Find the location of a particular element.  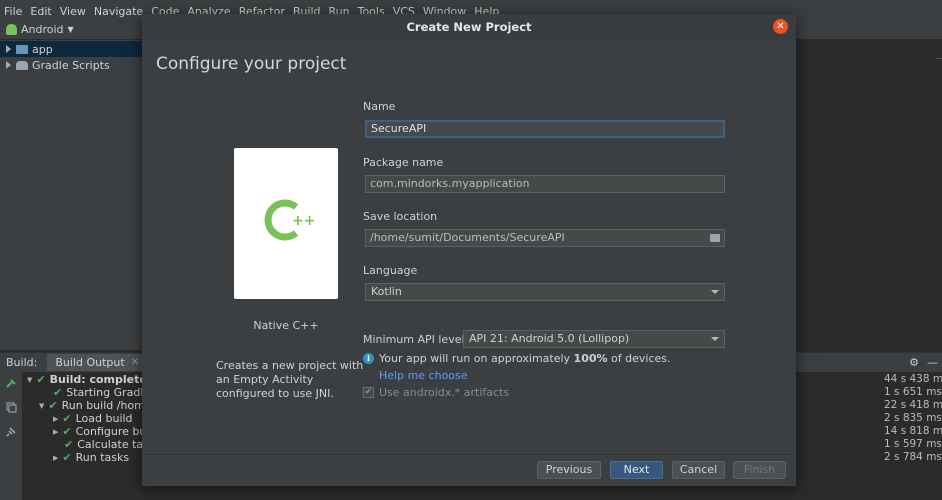

build-row-label: Run tasks is located at coordinates (102, 457).